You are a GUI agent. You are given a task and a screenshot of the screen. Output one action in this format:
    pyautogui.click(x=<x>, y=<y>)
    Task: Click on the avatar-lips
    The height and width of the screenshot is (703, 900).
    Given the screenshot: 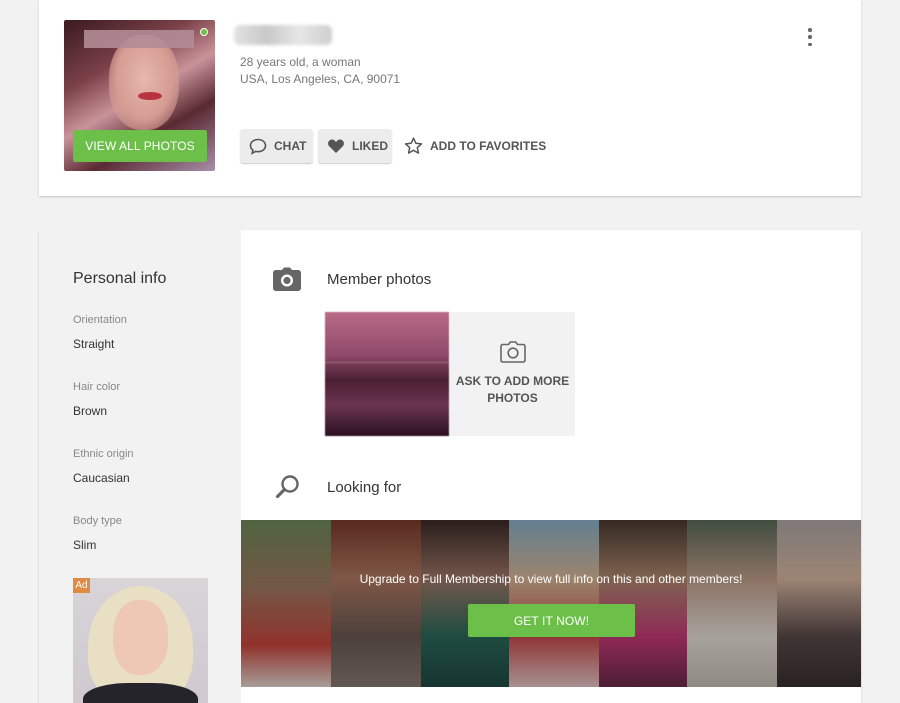 What is the action you would take?
    pyautogui.click(x=150, y=96)
    